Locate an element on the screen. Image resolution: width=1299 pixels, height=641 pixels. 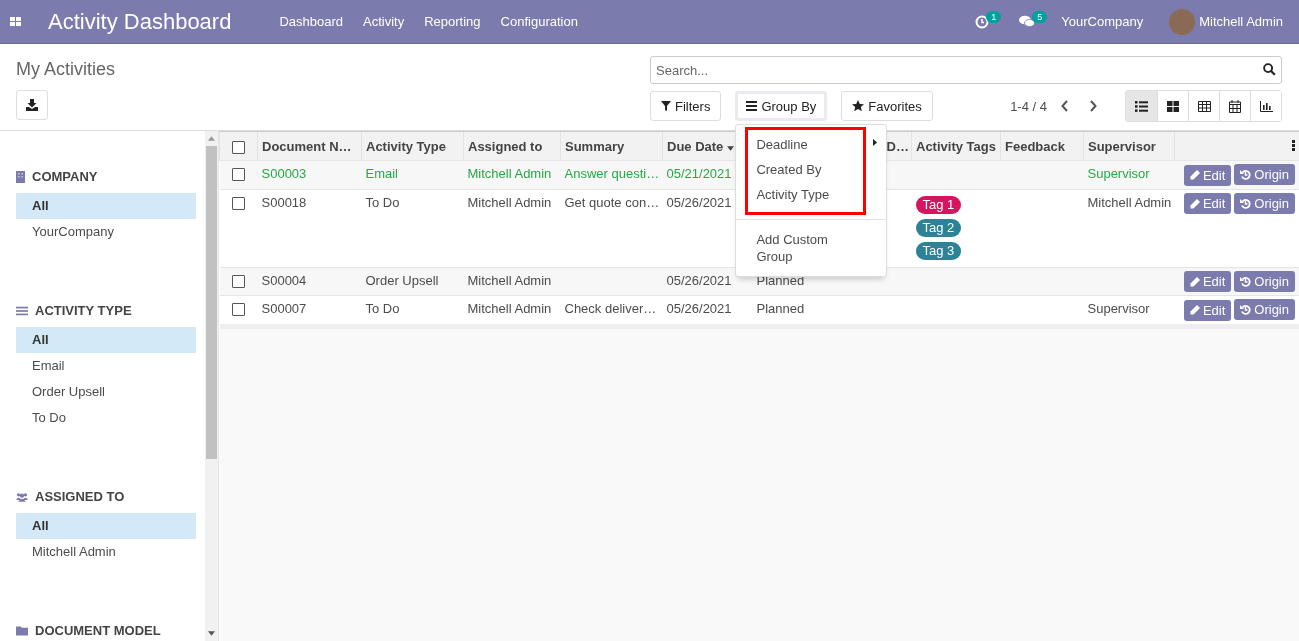
apps-grid-icon is located at coordinates (16, 21).